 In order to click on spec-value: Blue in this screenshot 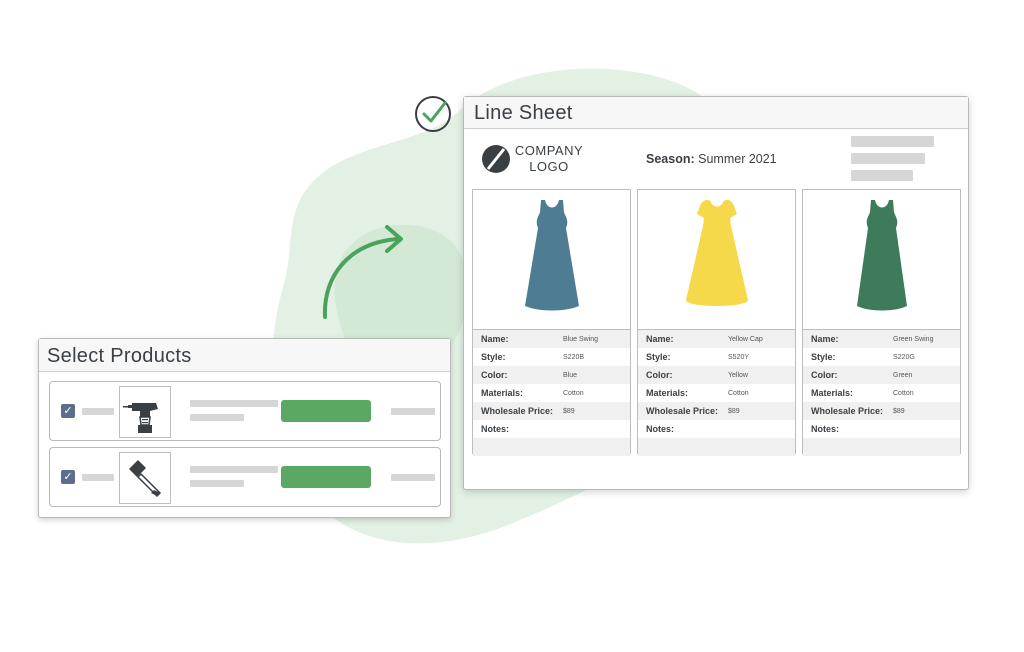, I will do `click(570, 375)`.